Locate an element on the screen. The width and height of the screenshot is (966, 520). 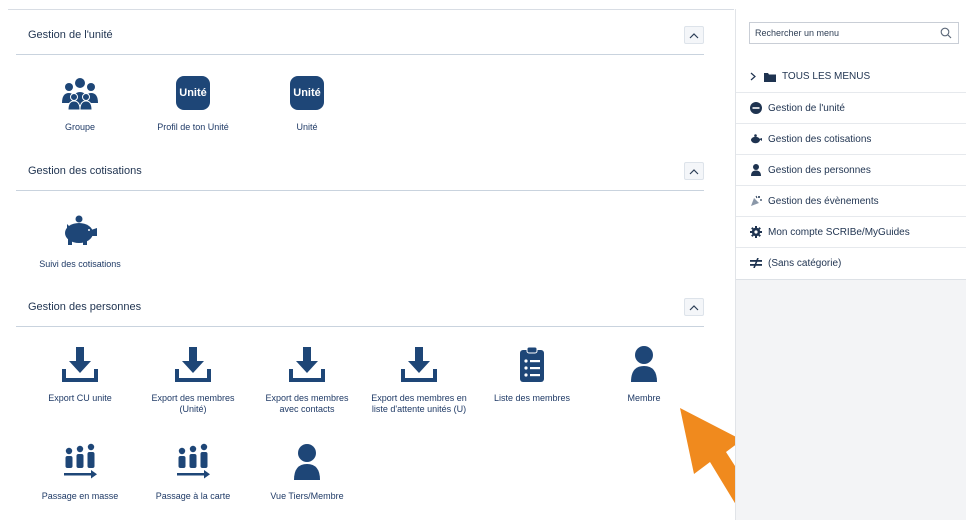
tile-label: Export CU unite is located at coordinates (80, 398).